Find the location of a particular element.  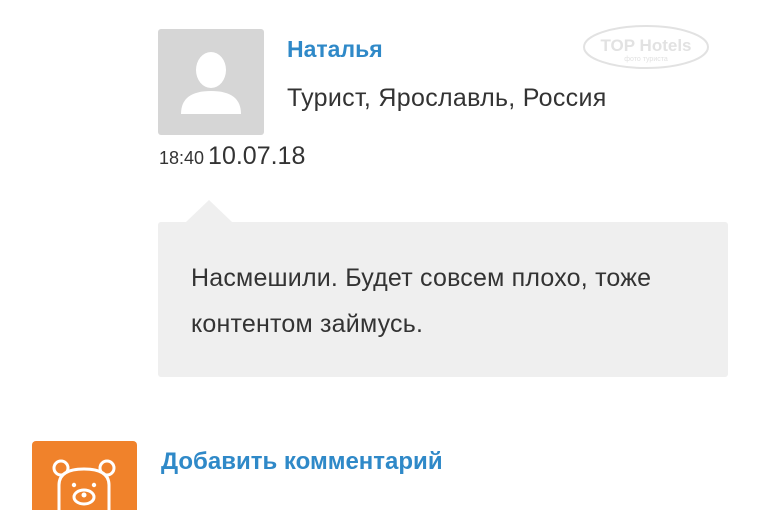

user-silhouette-icon is located at coordinates (211, 83).